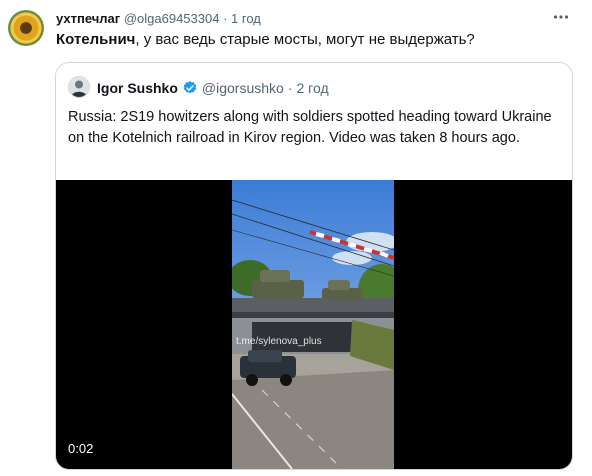 This screenshot has width=592, height=476. Describe the element at coordinates (172, 18) in the screenshot. I see `author-handle: @olga69453304` at that location.